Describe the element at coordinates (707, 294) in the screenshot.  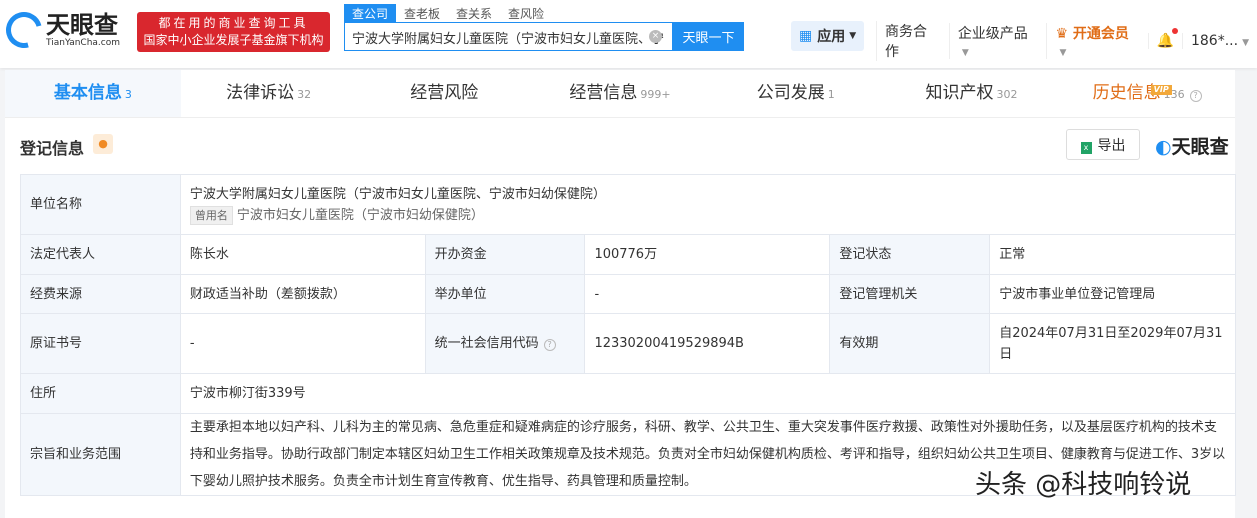
I see `sponsor: -` at that location.